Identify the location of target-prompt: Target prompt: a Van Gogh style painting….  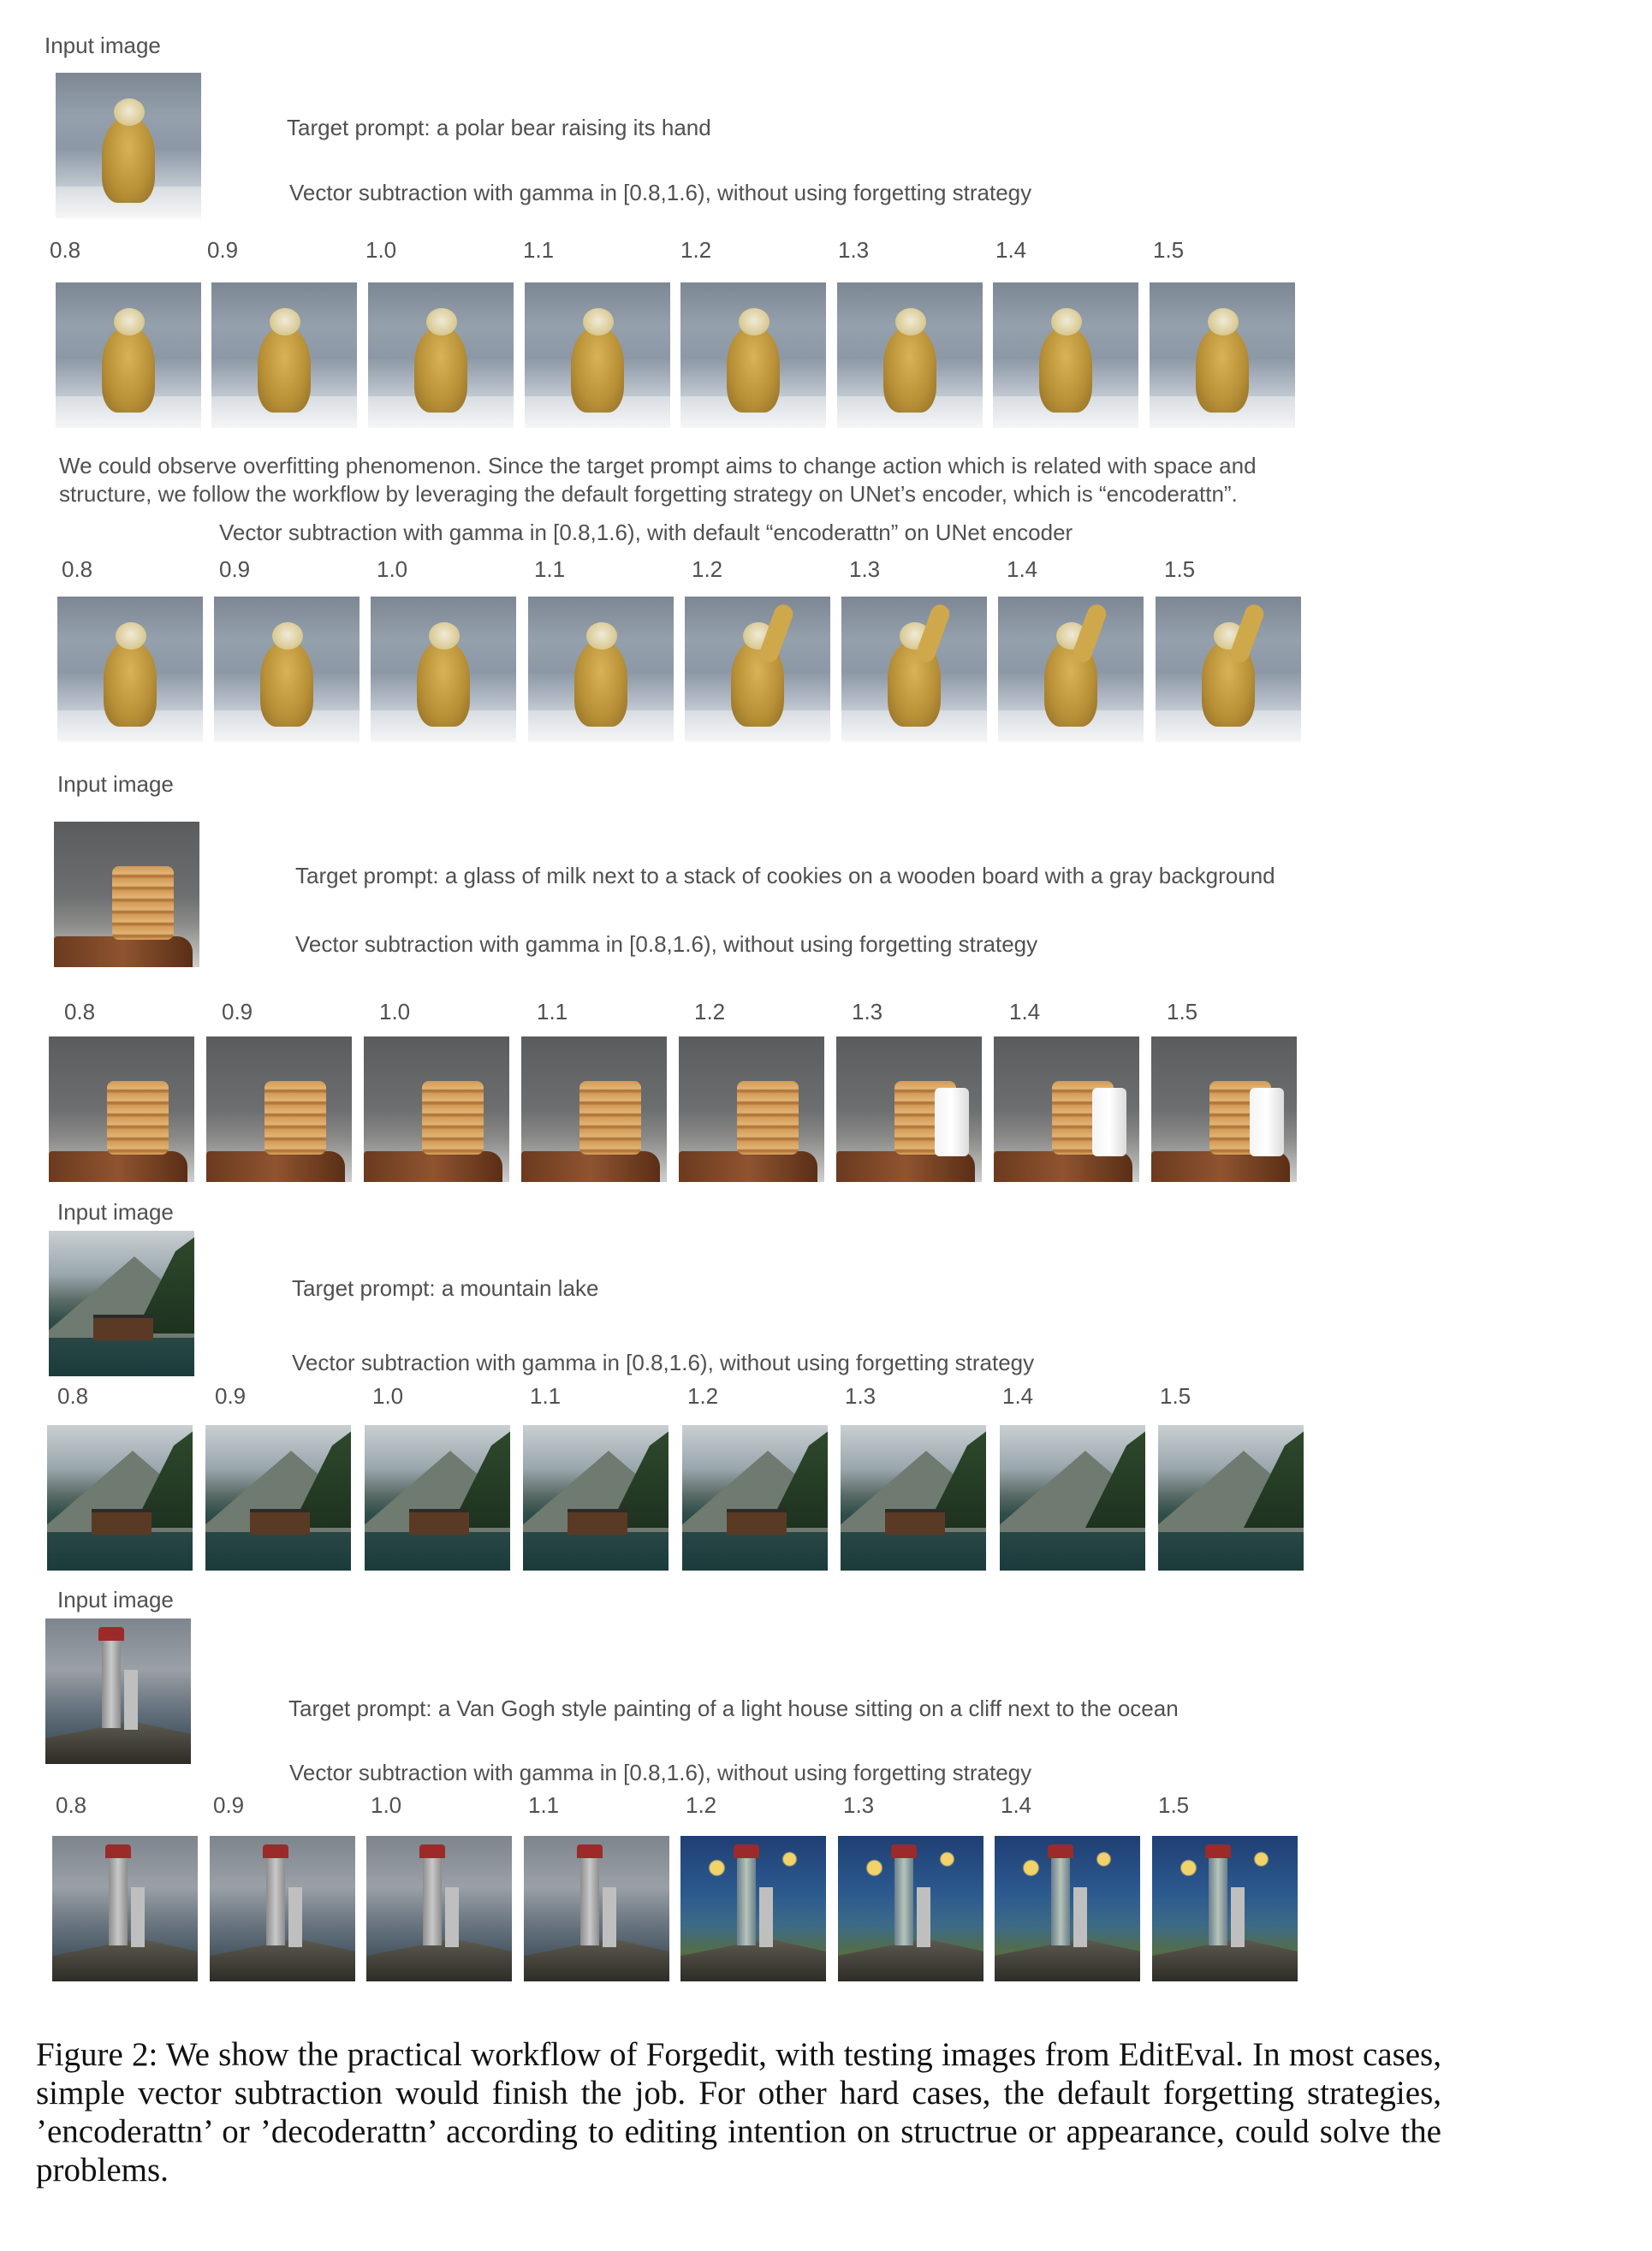
(733, 1708).